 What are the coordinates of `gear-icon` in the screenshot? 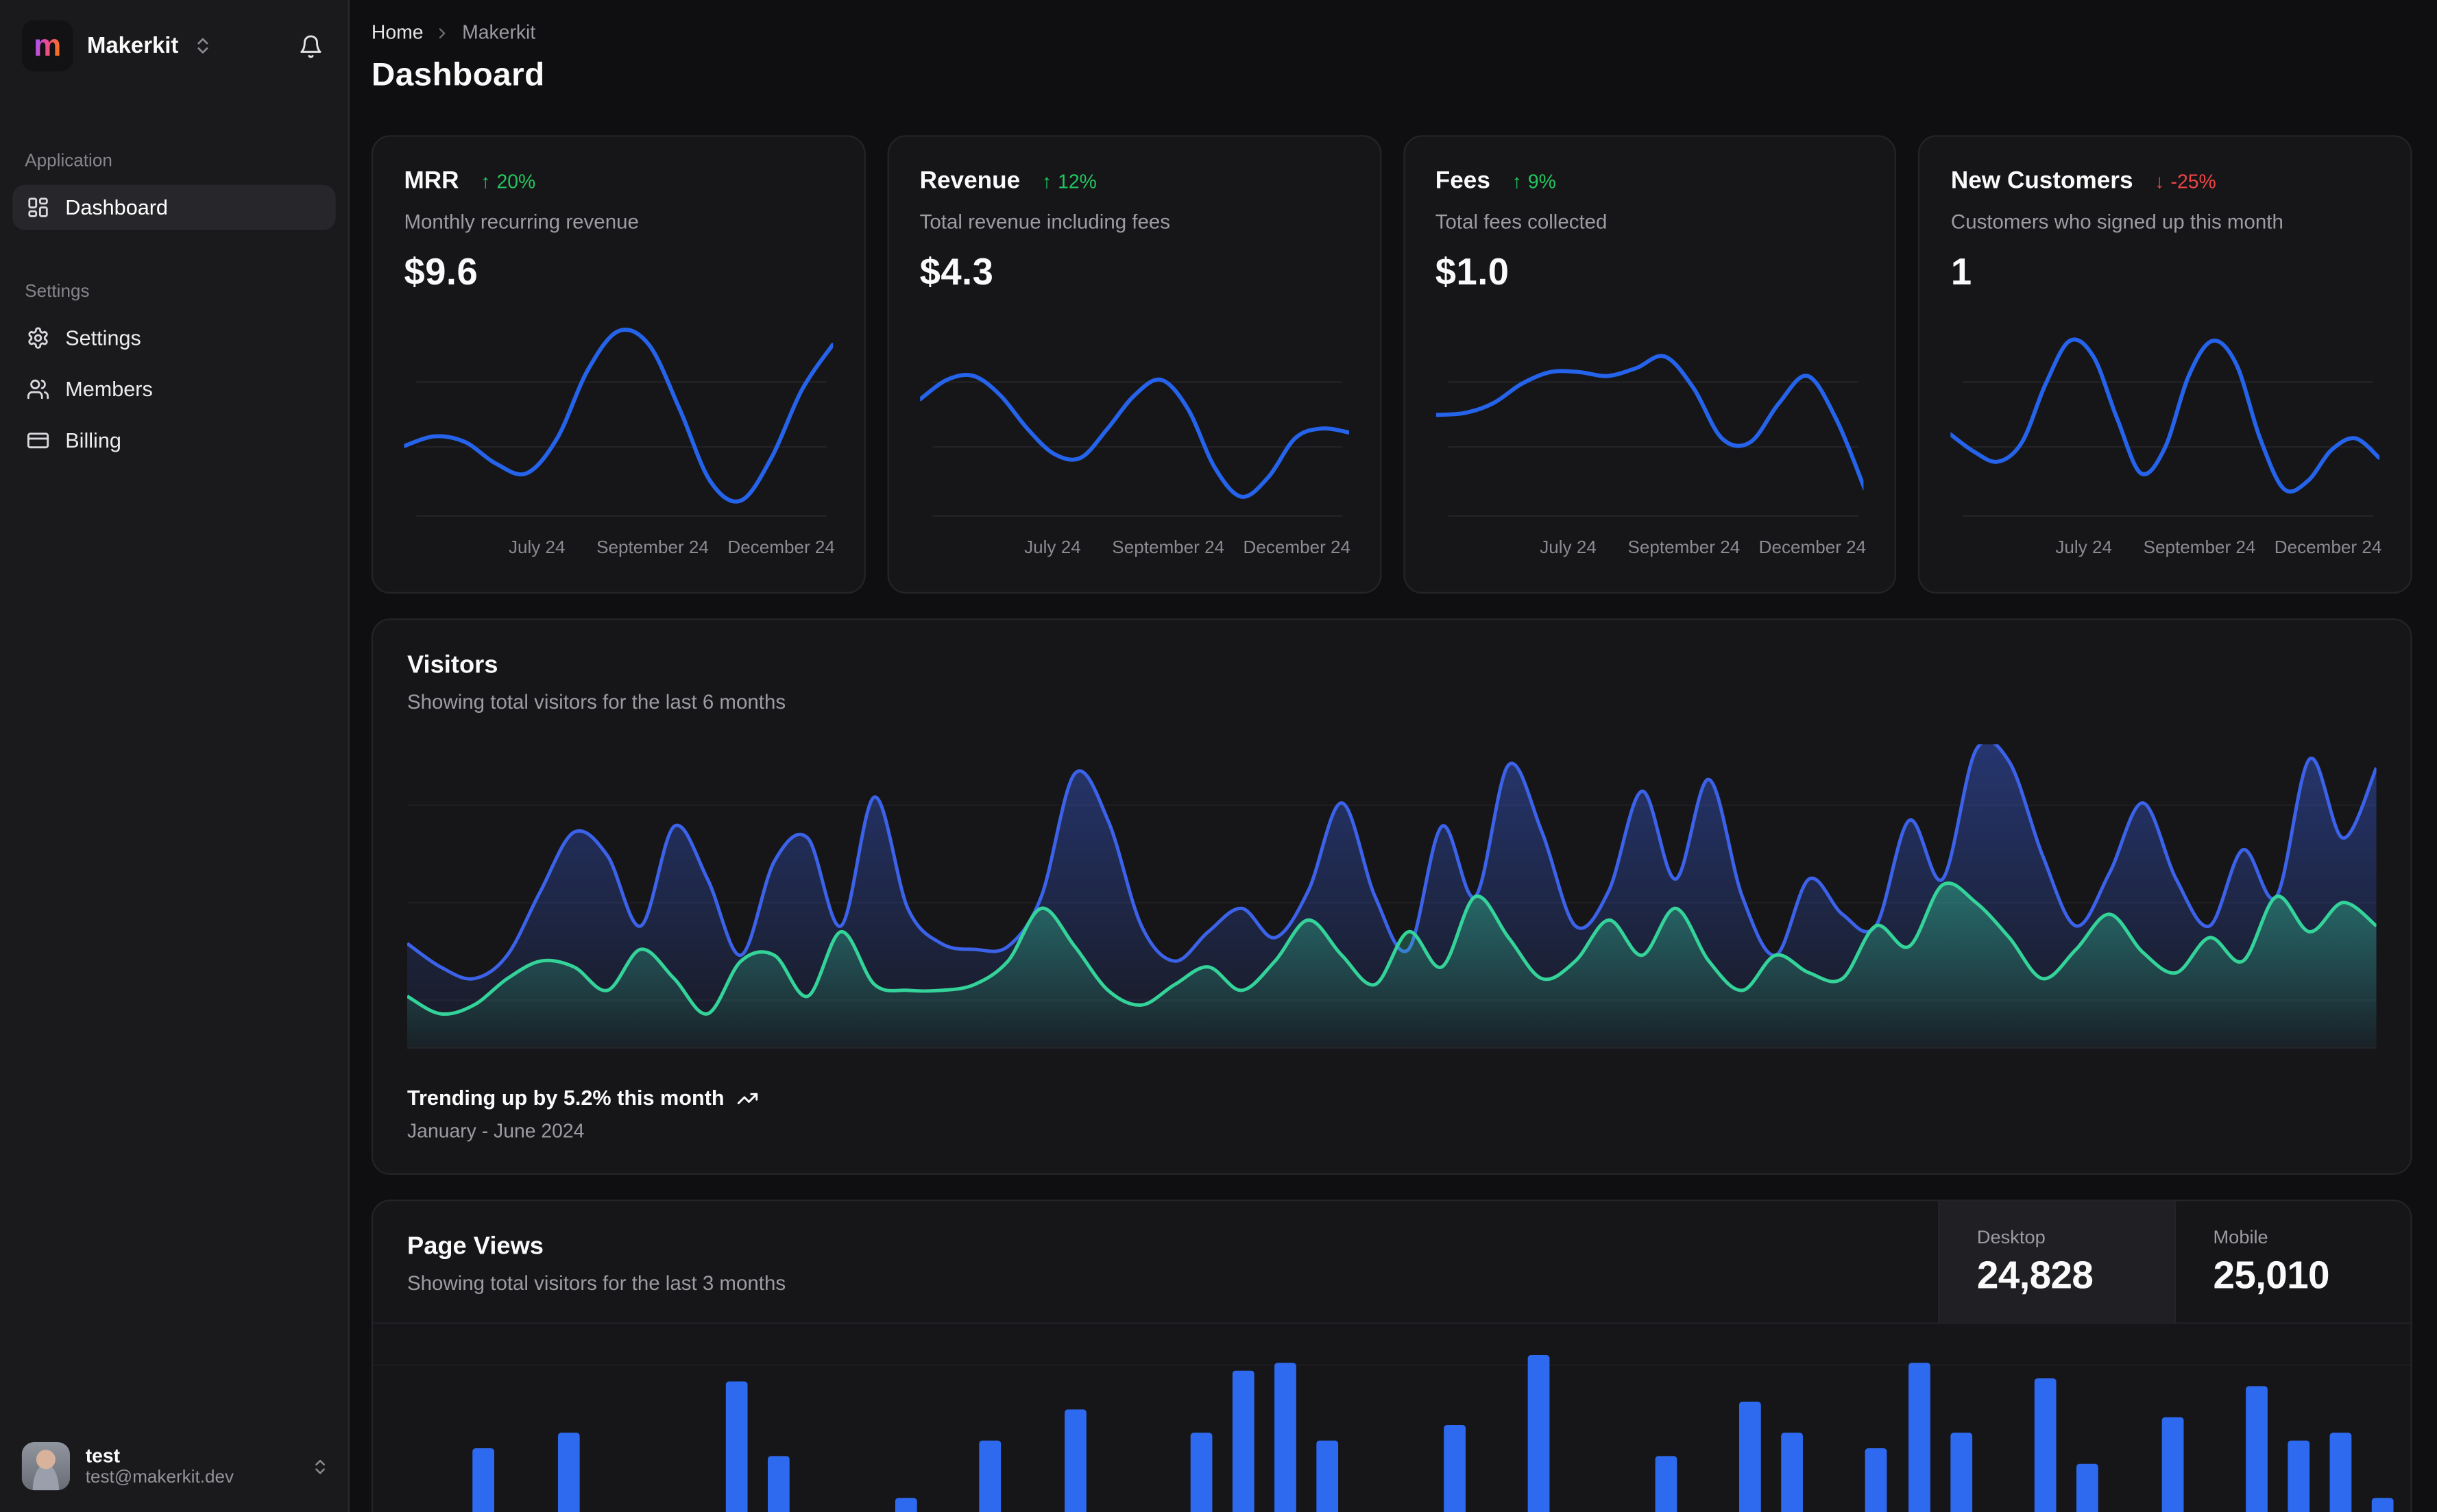 It's located at (38, 338).